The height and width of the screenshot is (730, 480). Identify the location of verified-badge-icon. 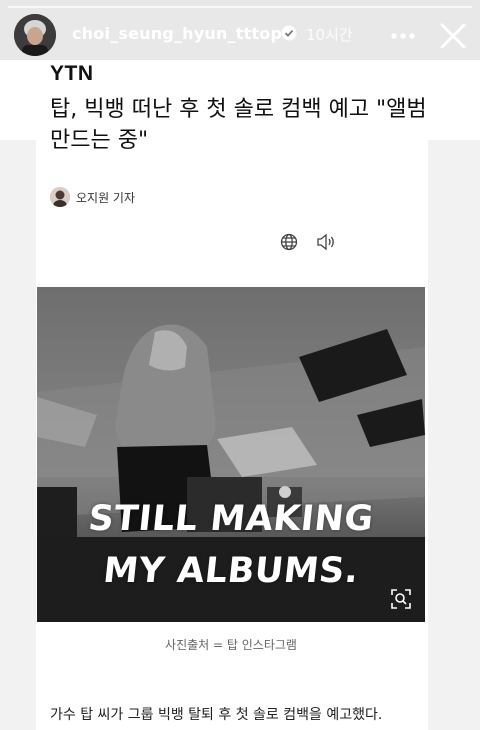
(289, 33).